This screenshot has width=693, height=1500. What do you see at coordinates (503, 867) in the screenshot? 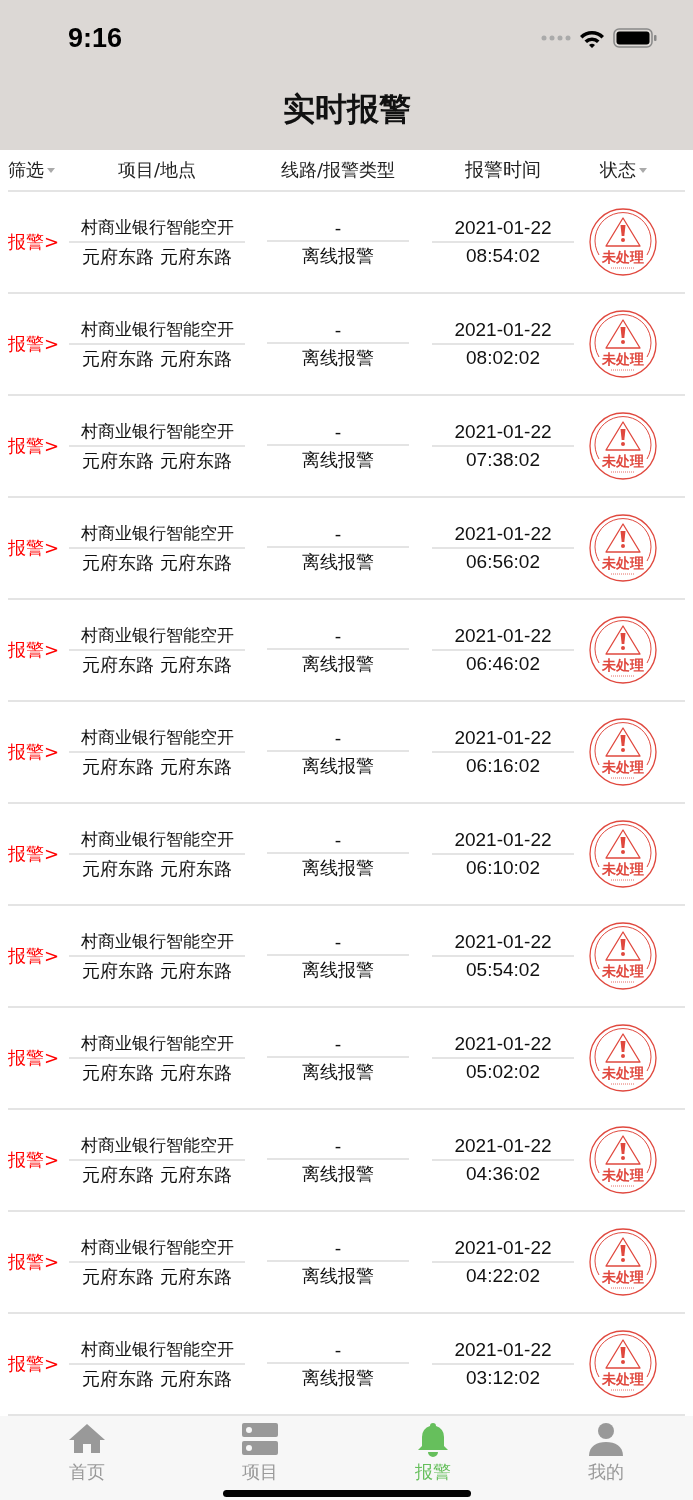
I see `alarm-time: 06:10:02` at bounding box center [503, 867].